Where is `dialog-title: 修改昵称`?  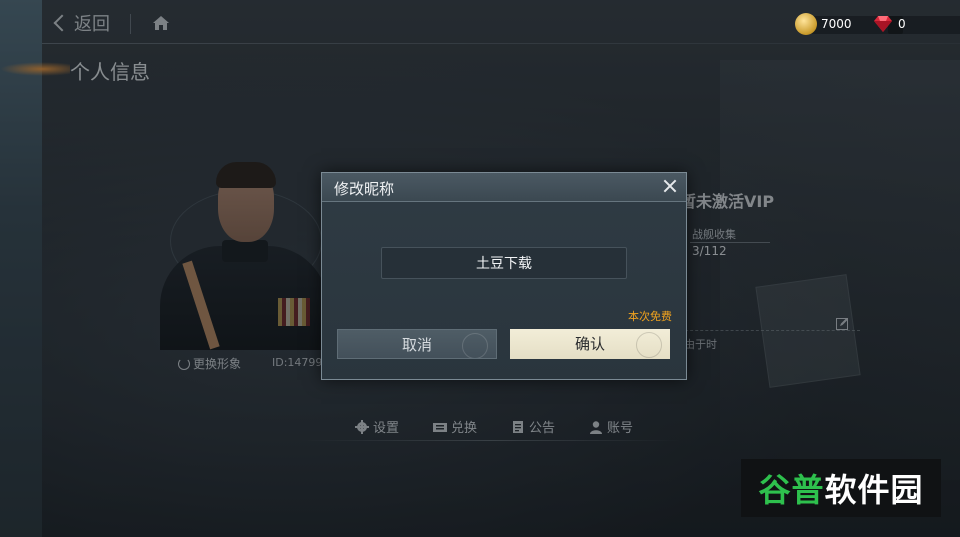 dialog-title: 修改昵称 is located at coordinates (364, 189).